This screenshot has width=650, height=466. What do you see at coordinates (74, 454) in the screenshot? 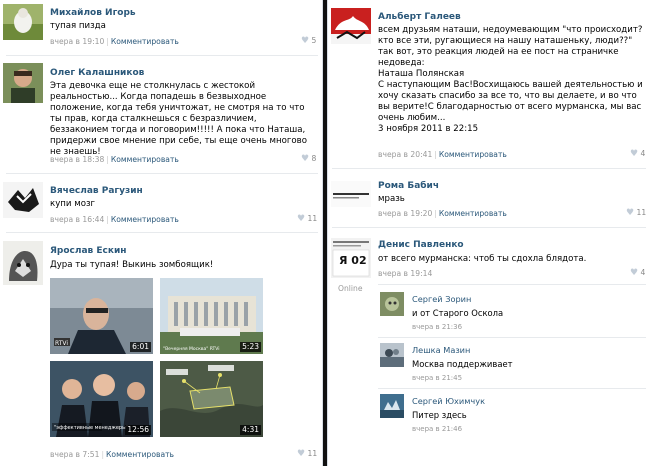
I see `timestamp: вчера в 7:51` at bounding box center [74, 454].